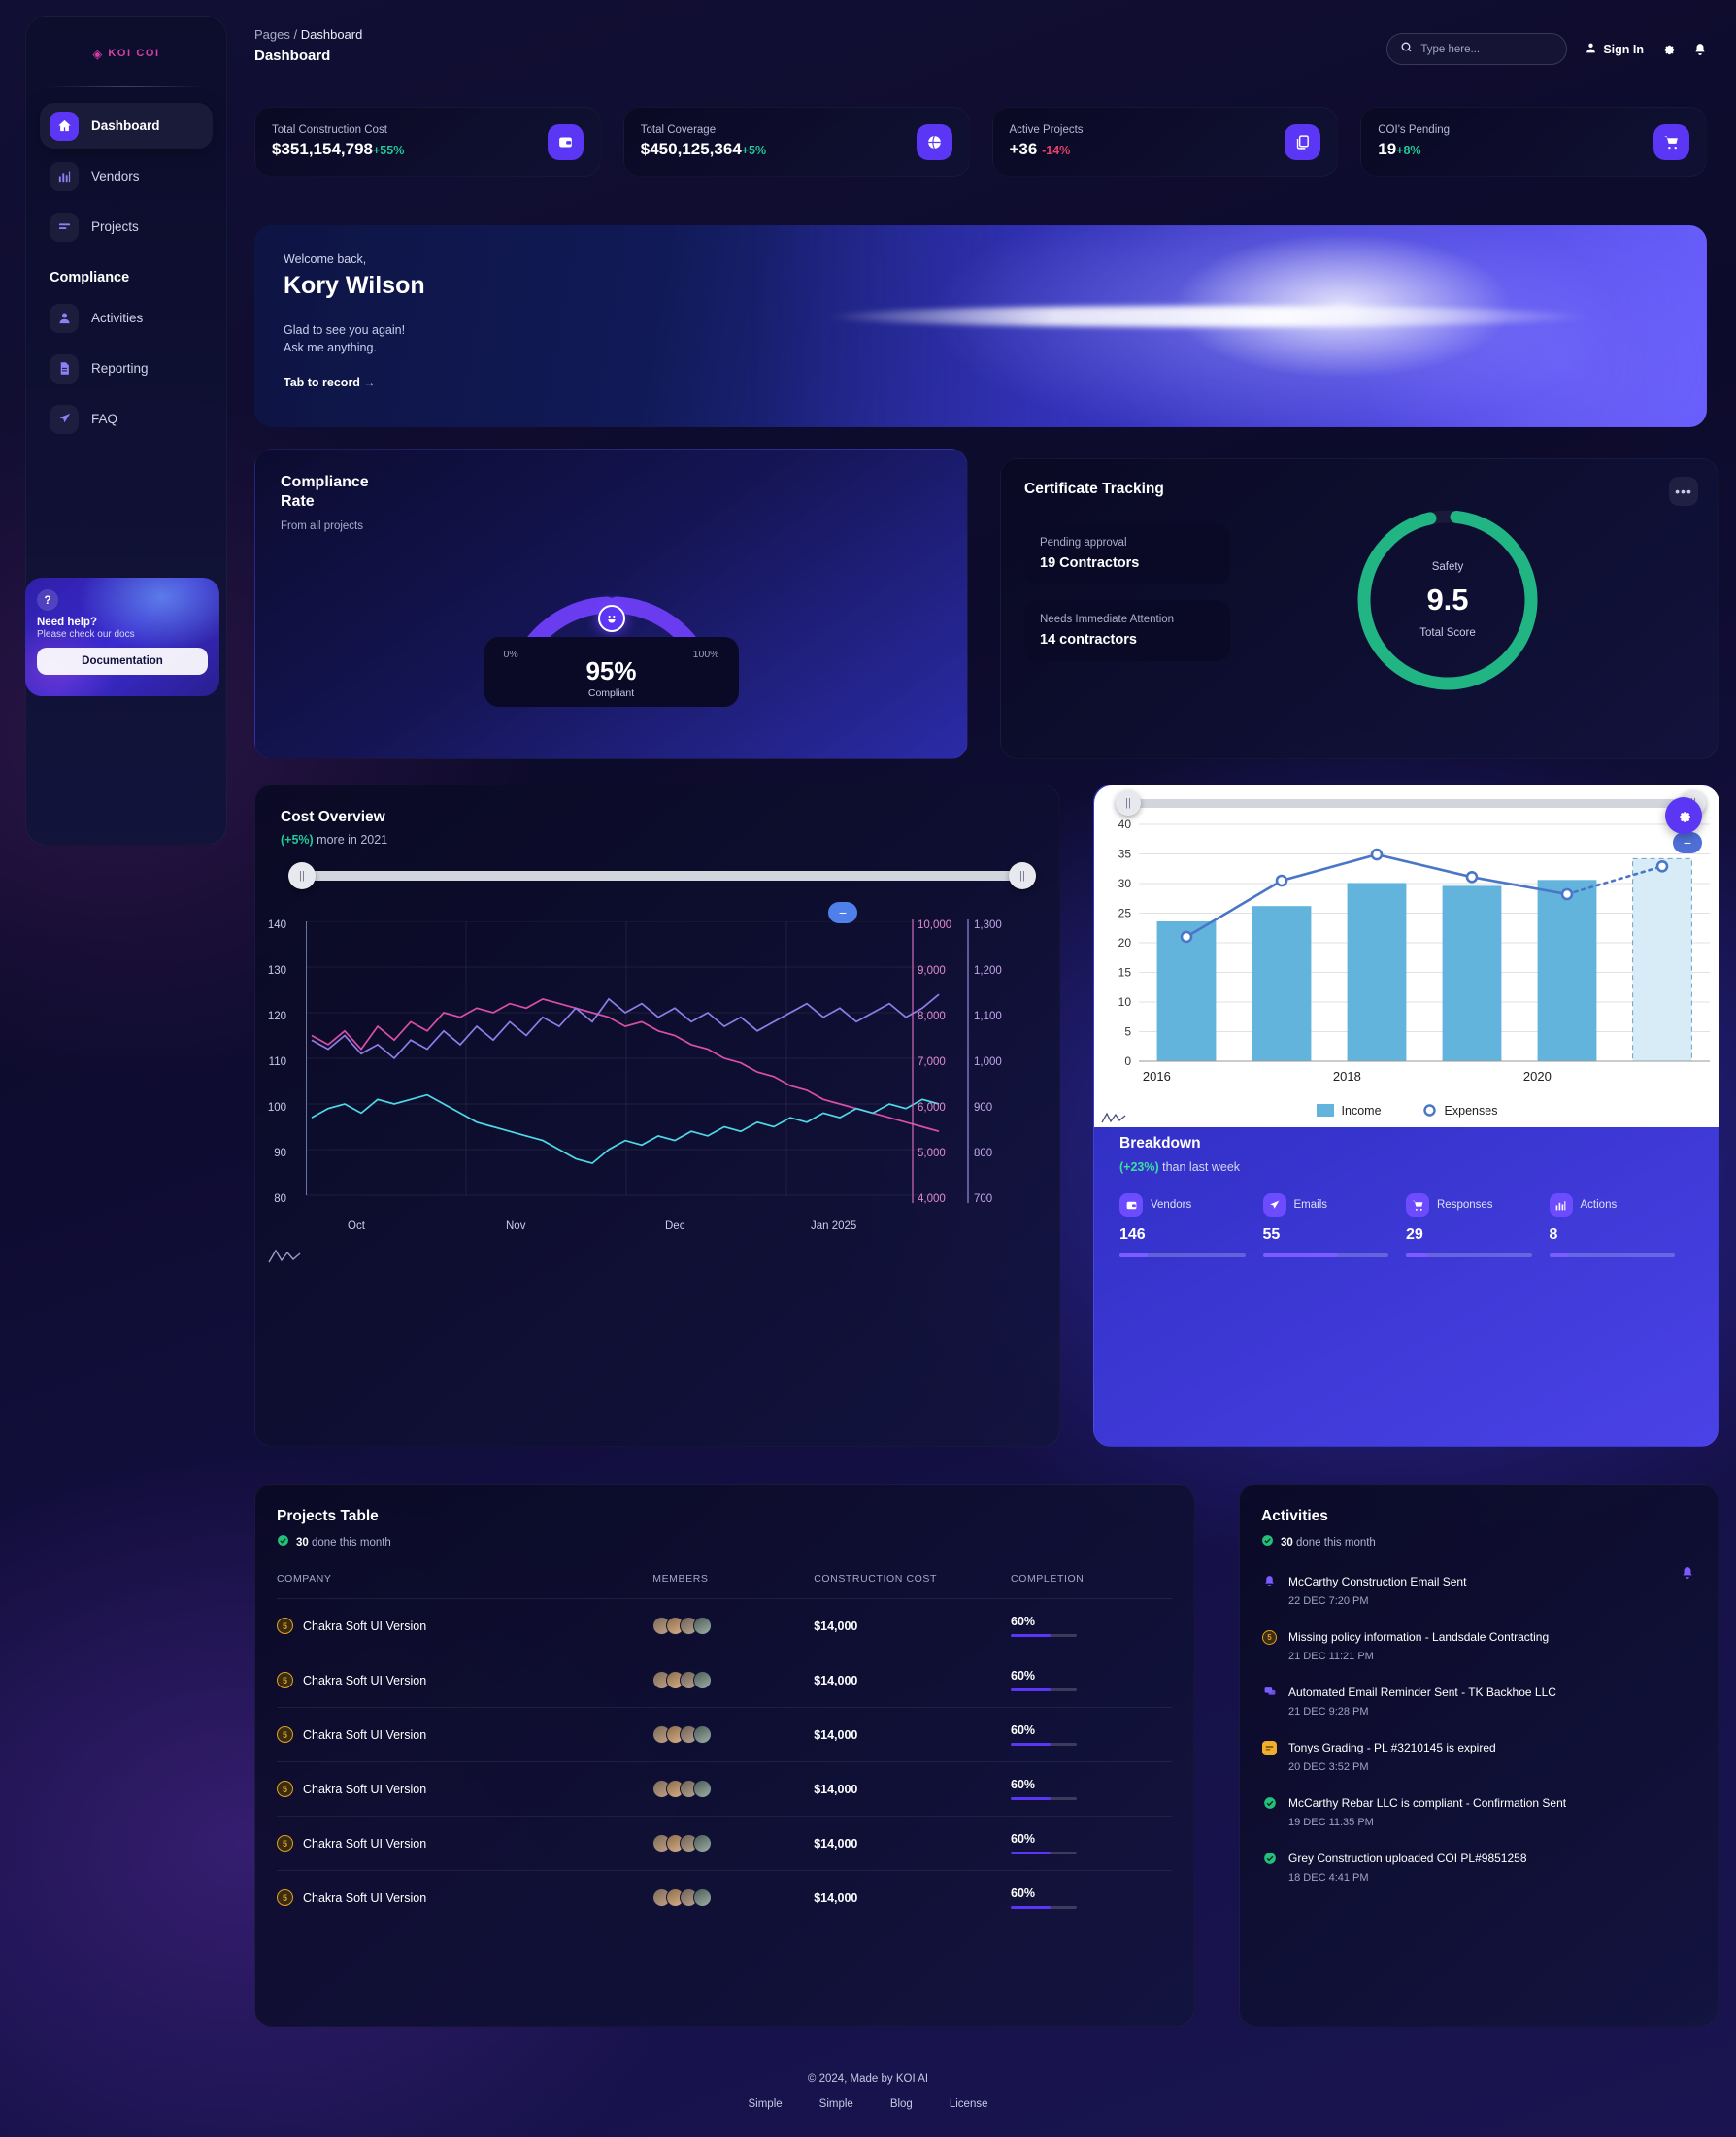 The height and width of the screenshot is (2137, 1736). What do you see at coordinates (842, 912) in the screenshot?
I see `cost-overview-collapse-button: −` at bounding box center [842, 912].